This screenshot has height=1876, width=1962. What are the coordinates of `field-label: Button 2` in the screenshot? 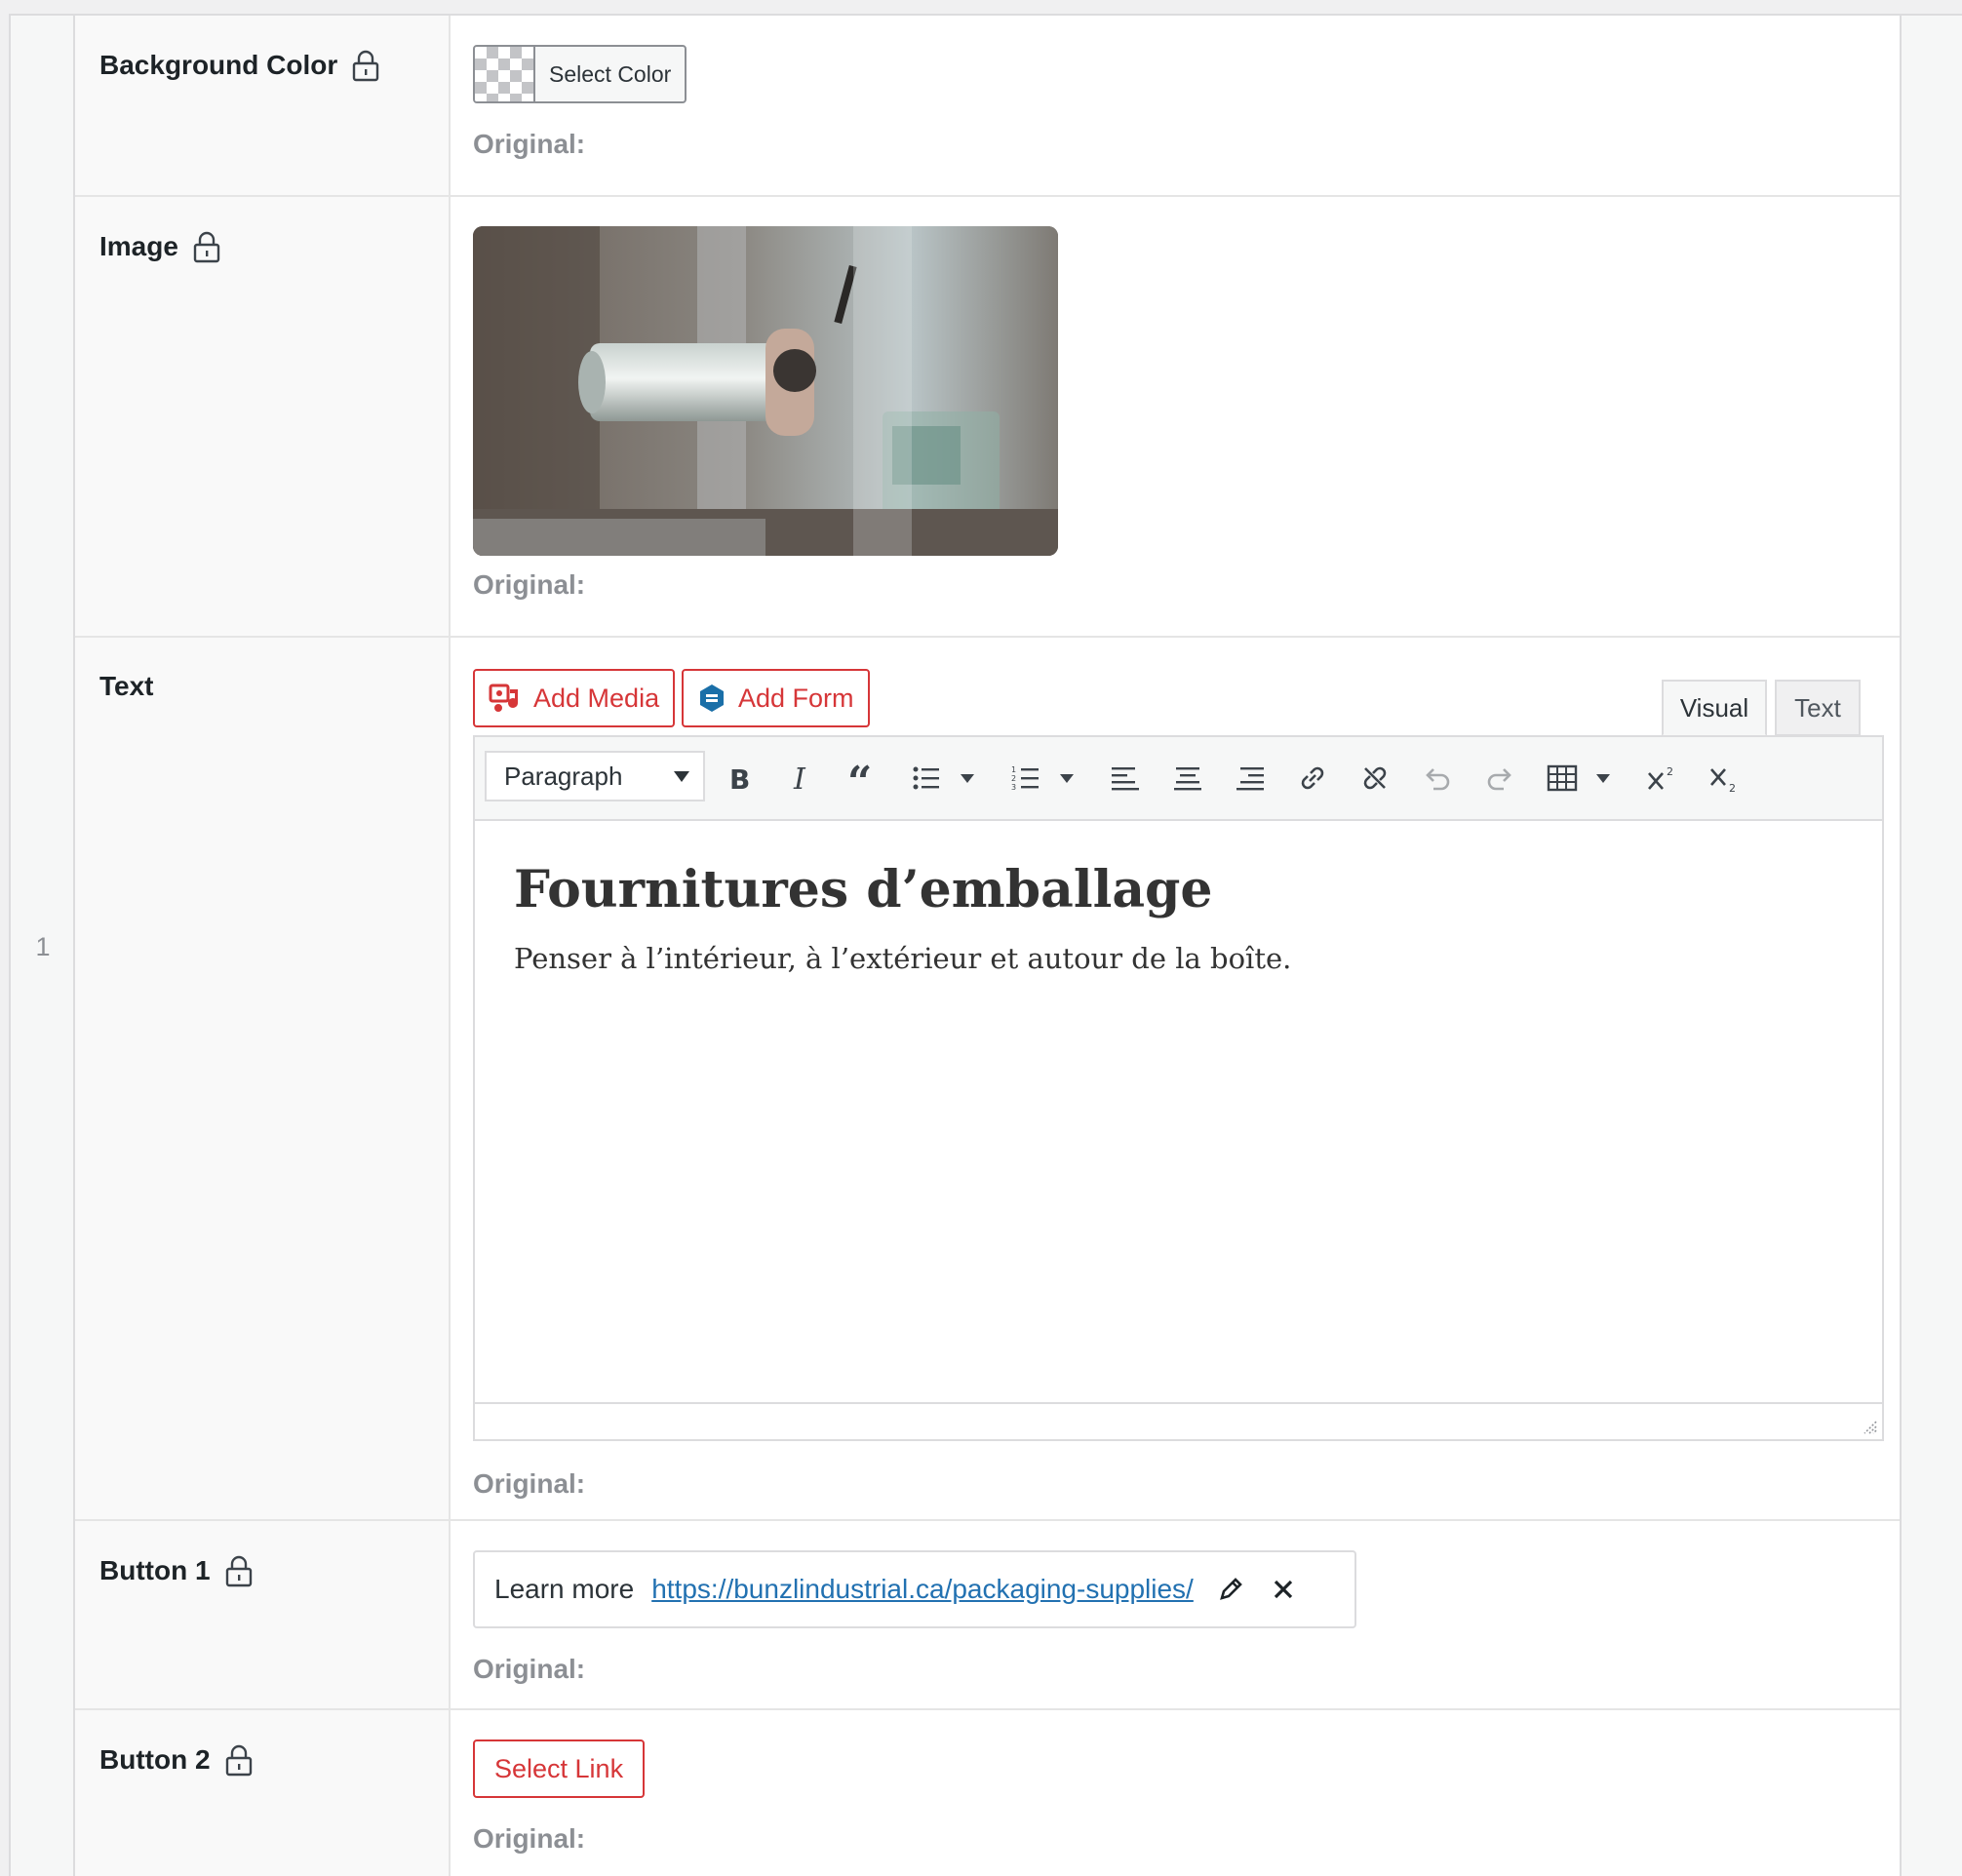 It's located at (176, 1760).